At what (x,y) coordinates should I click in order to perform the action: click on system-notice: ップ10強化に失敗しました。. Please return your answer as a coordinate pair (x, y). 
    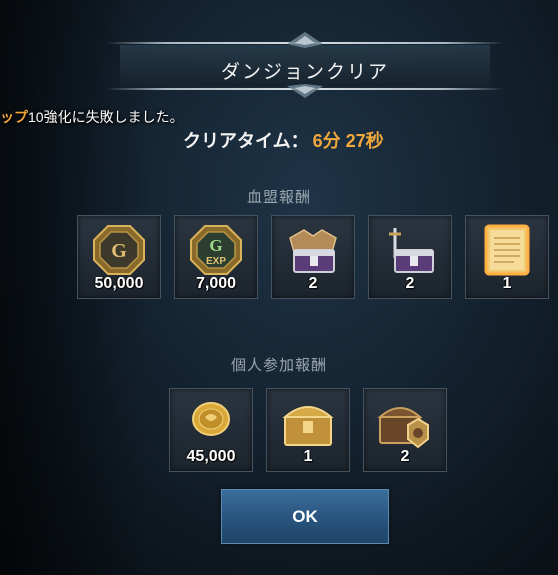
    Looking at the image, I should click on (92, 117).